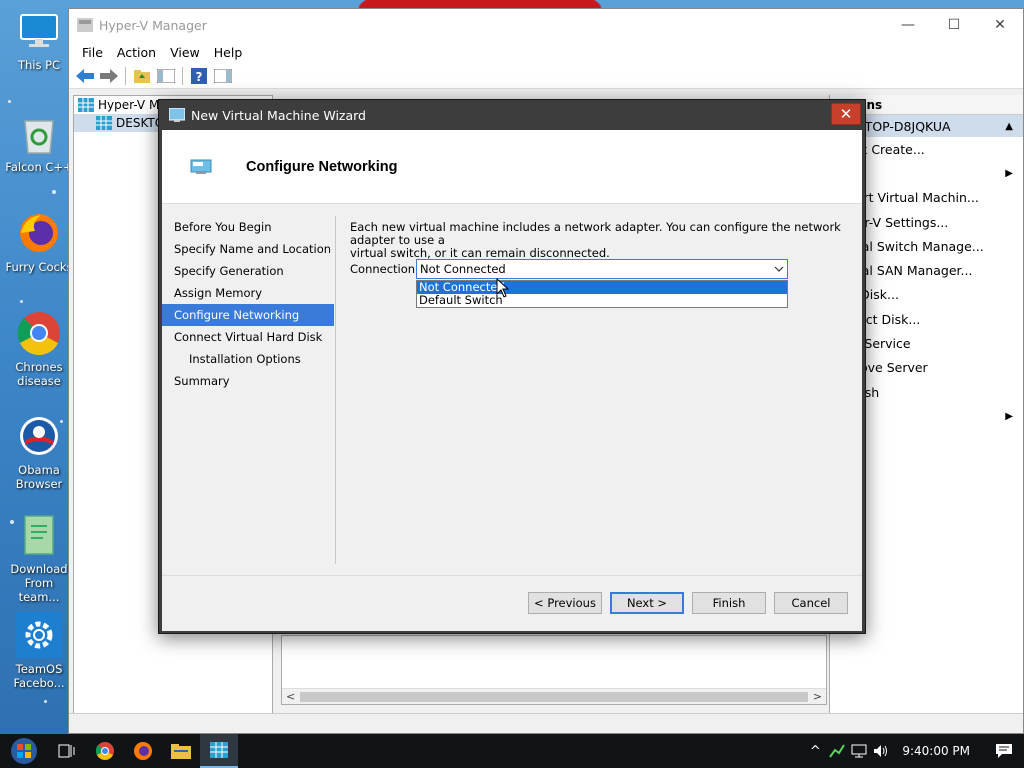  What do you see at coordinates (39, 374) in the screenshot?
I see `desktop-icon-label: Chrones disease` at bounding box center [39, 374].